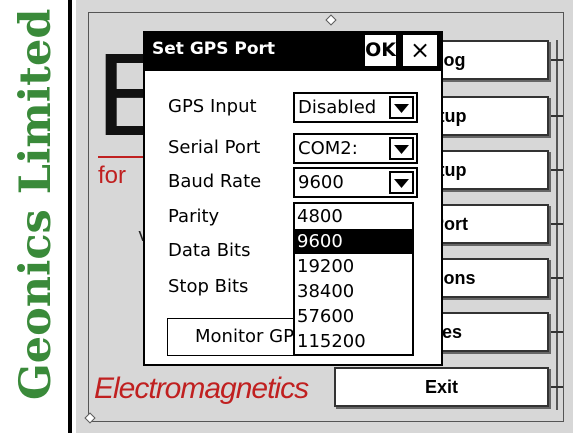 This screenshot has width=573, height=433. I want to click on baud-rate-value: 9600, so click(321, 182).